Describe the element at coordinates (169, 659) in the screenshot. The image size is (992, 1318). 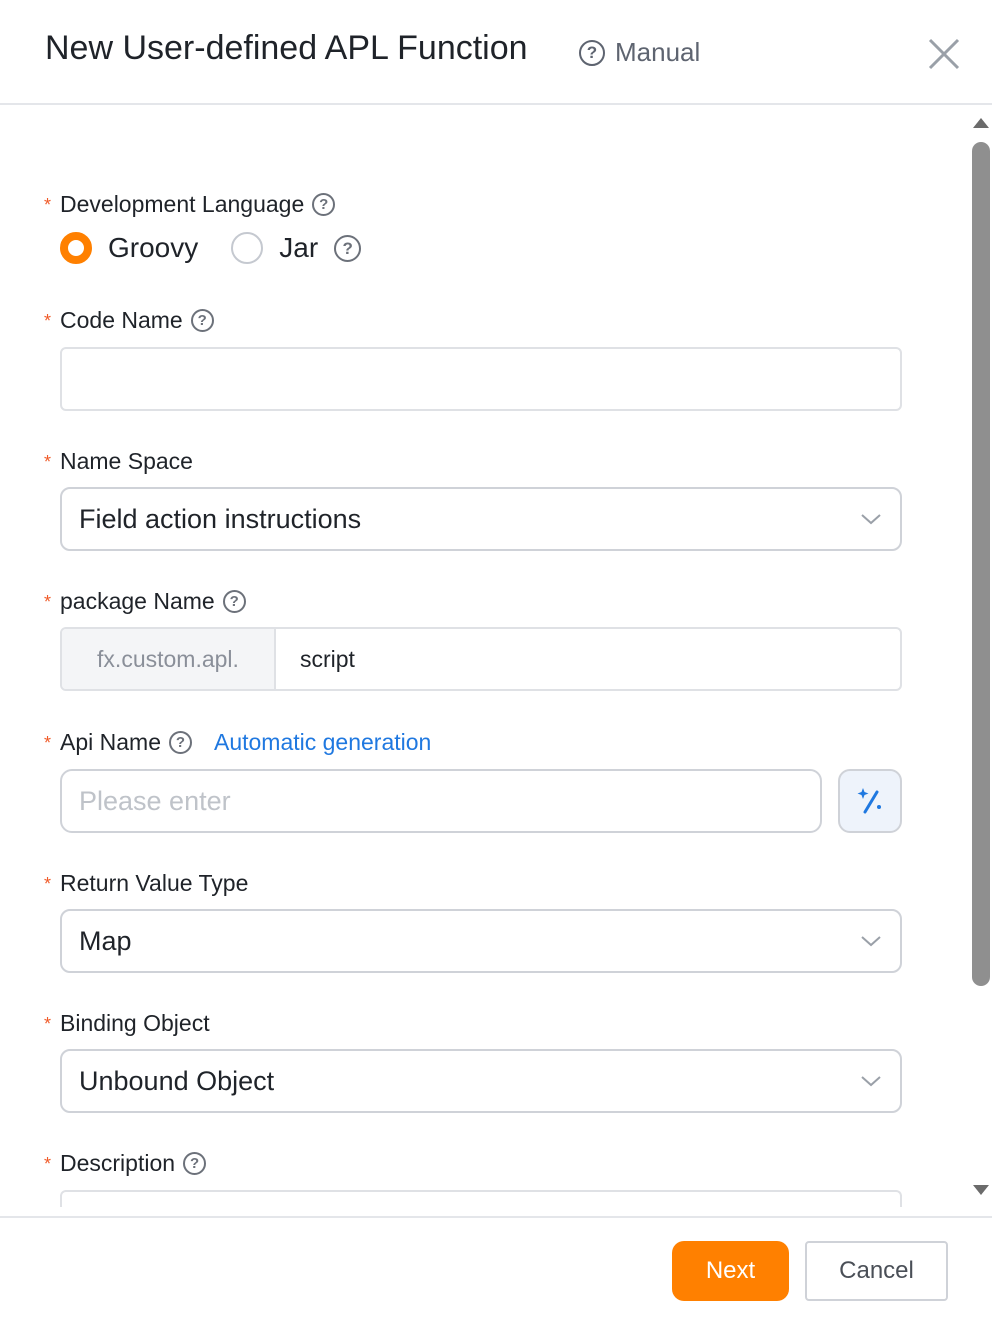
I see `package-prefix: fx.custom.apl.` at that location.